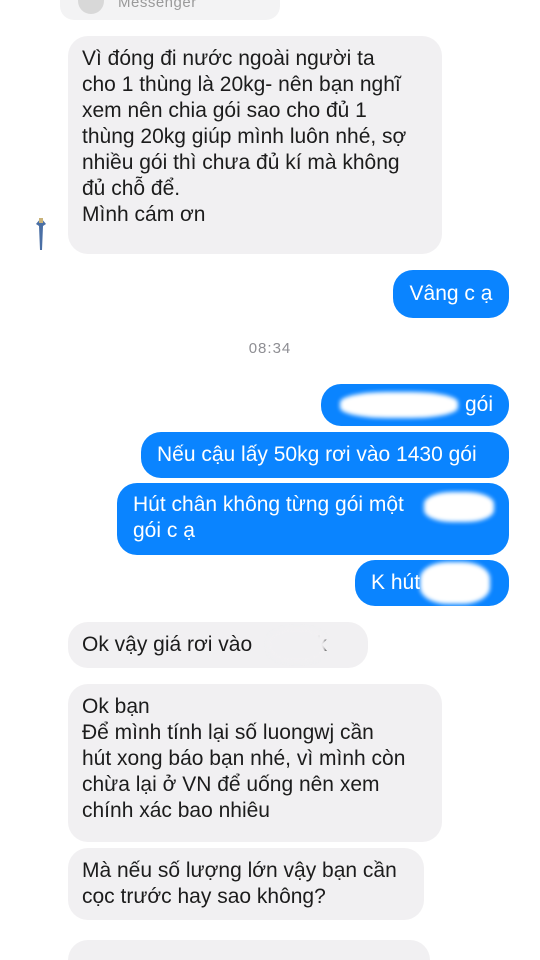 The image size is (540, 960). I want to click on timestamp: 08:34, so click(270, 348).